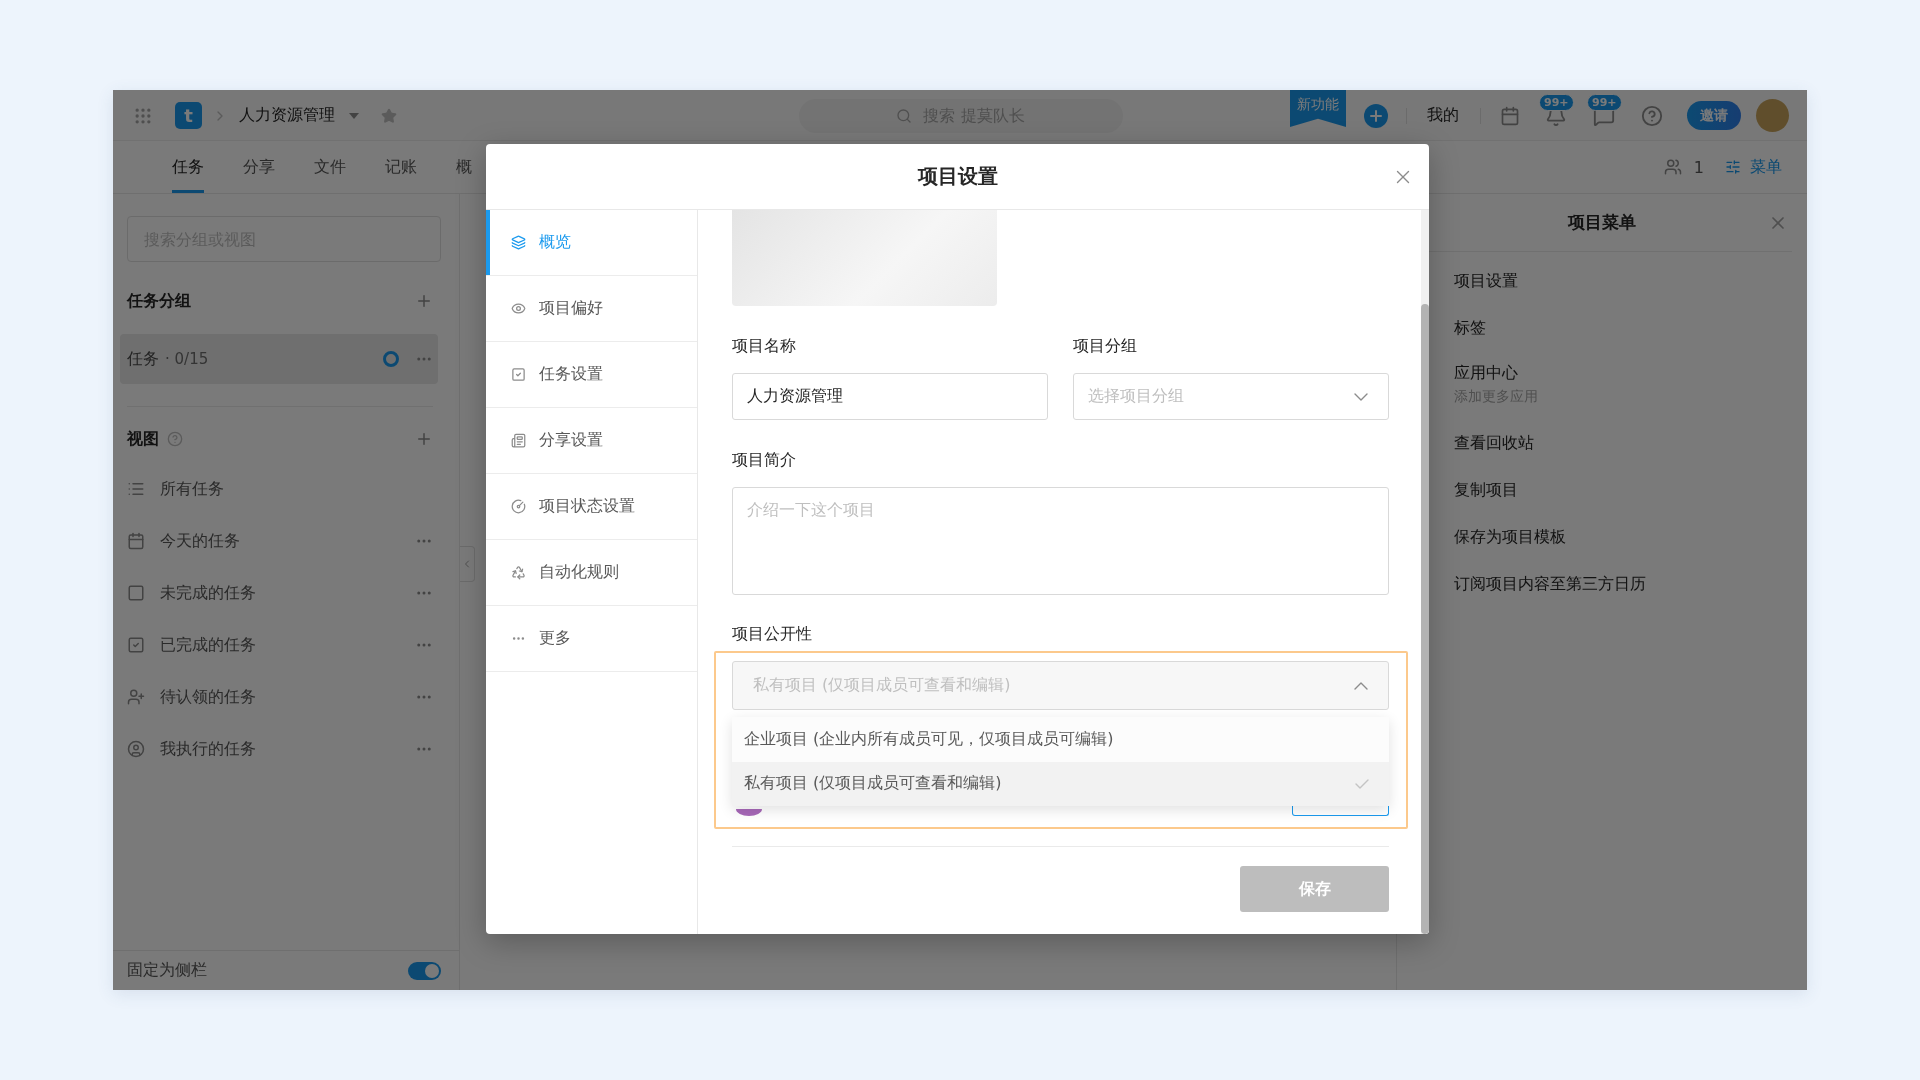 The width and height of the screenshot is (1920, 1080). Describe the element at coordinates (591, 573) in the screenshot. I see `nav-item: 自动化规则` at that location.